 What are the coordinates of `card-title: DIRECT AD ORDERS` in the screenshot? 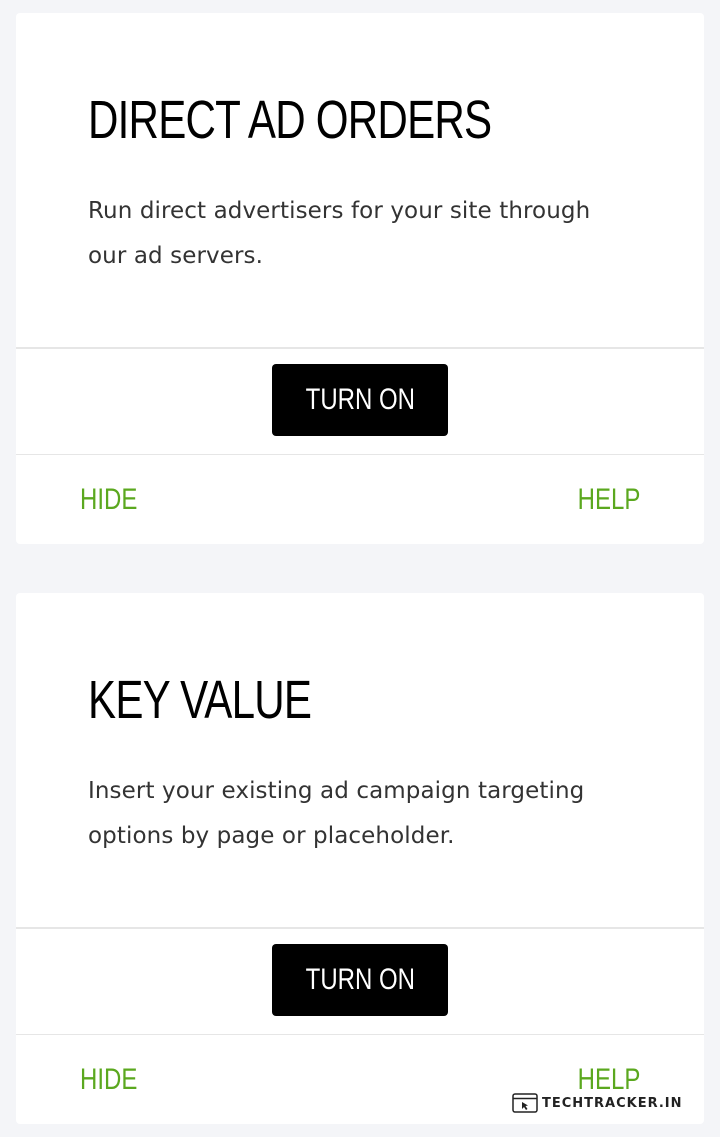 It's located at (290, 120).